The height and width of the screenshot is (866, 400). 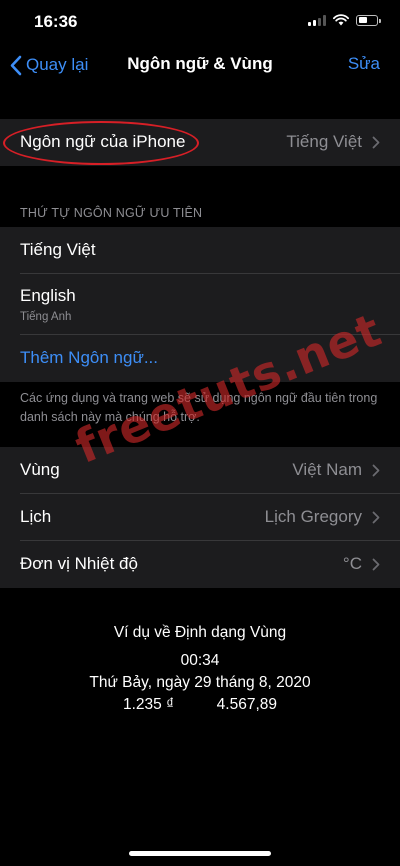 What do you see at coordinates (200, 853) in the screenshot?
I see `home-indicator` at bounding box center [200, 853].